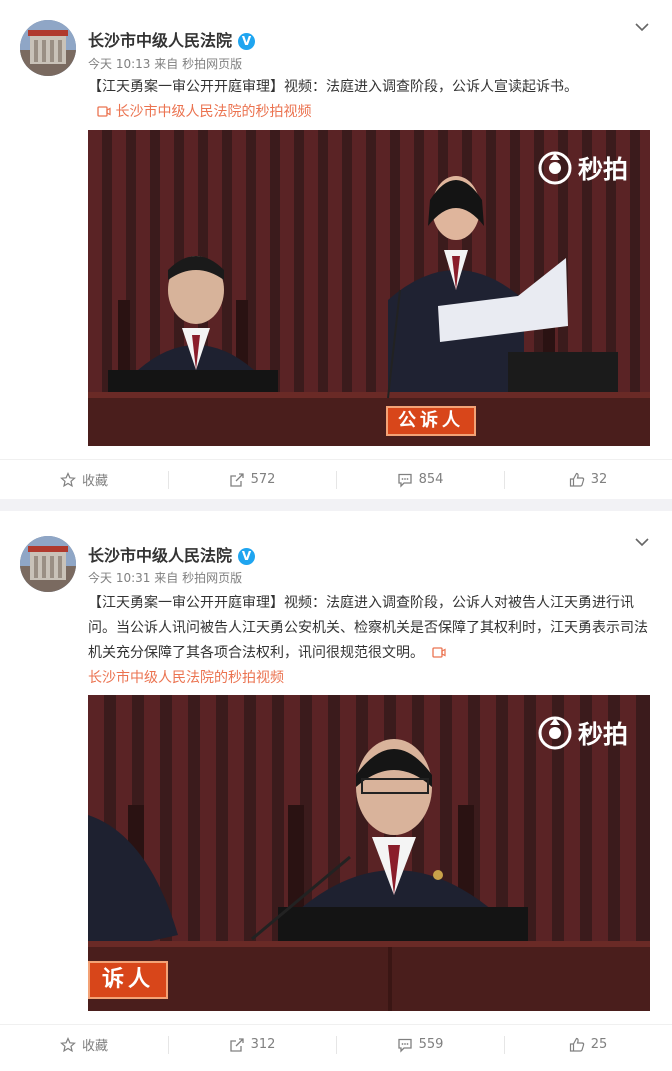  I want to click on post-time: 今天 10:13, so click(119, 64).